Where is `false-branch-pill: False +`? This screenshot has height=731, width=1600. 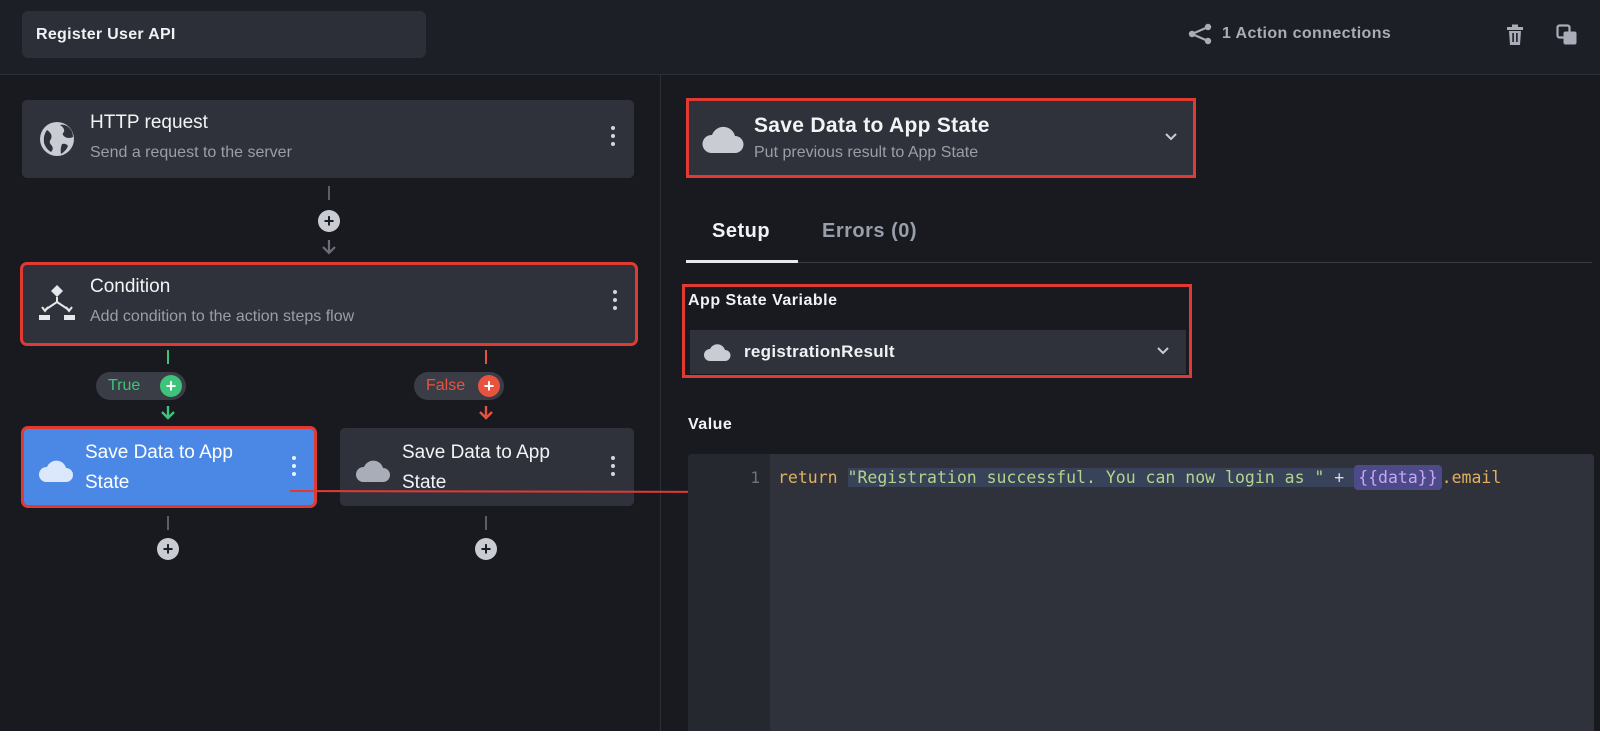
false-branch-pill: False + is located at coordinates (459, 386).